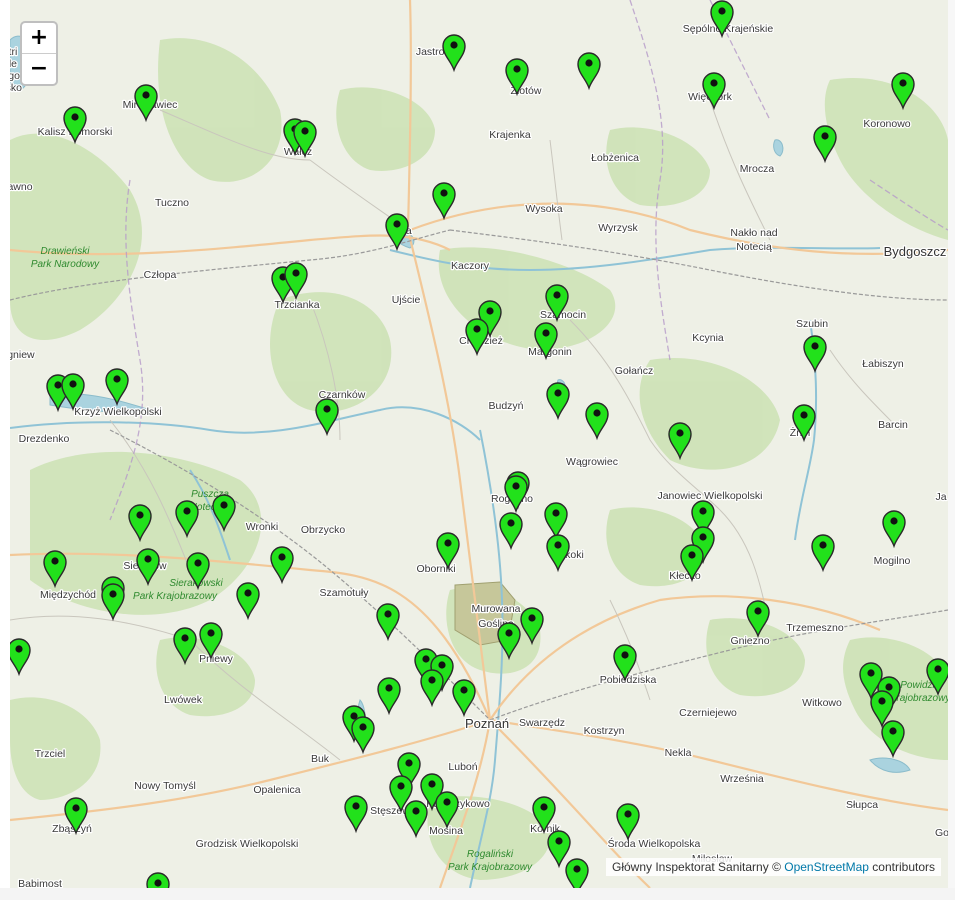 Image resolution: width=955 pixels, height=900 pixels. I want to click on place-label: Człopa, so click(160, 275).